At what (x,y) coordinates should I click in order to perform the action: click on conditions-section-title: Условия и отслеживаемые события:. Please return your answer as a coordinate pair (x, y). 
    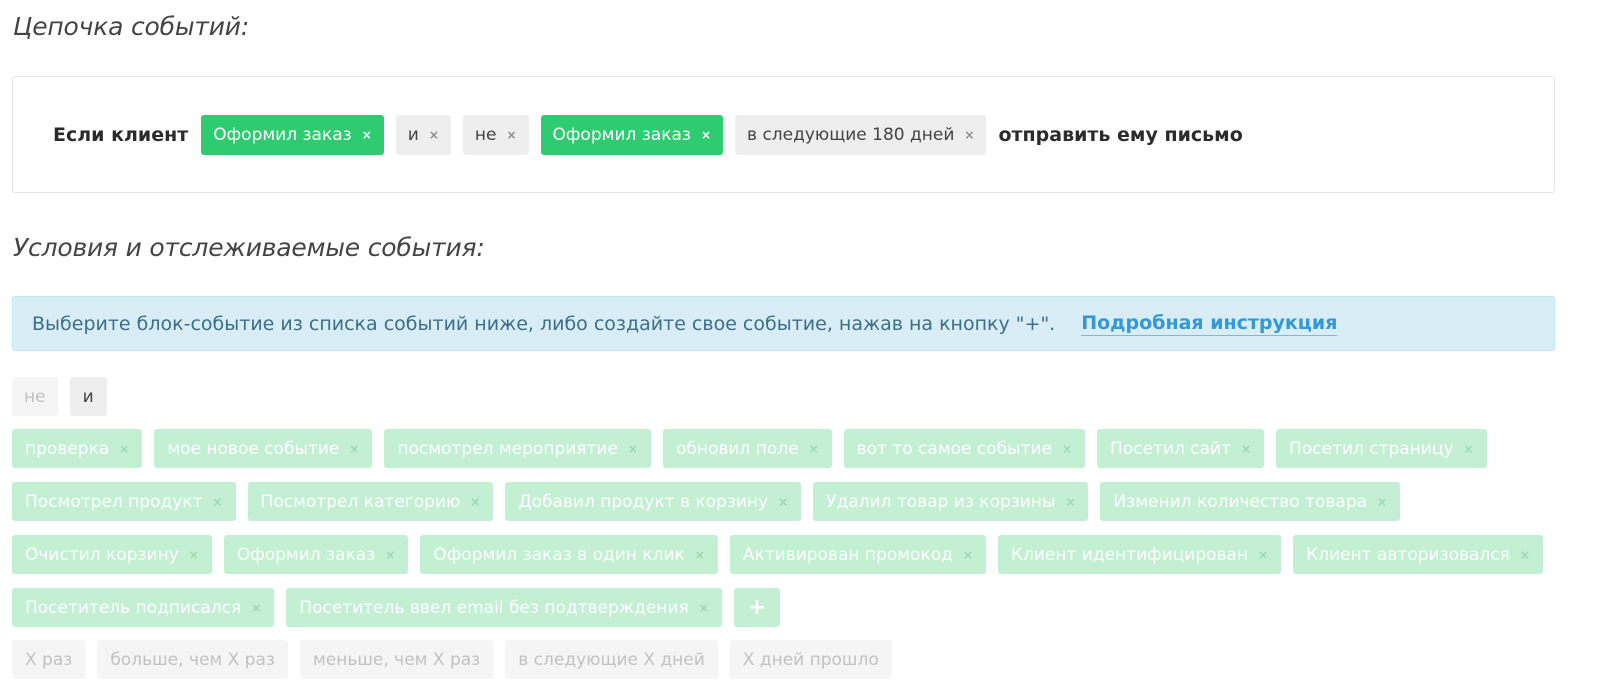
    Looking at the image, I should click on (249, 247).